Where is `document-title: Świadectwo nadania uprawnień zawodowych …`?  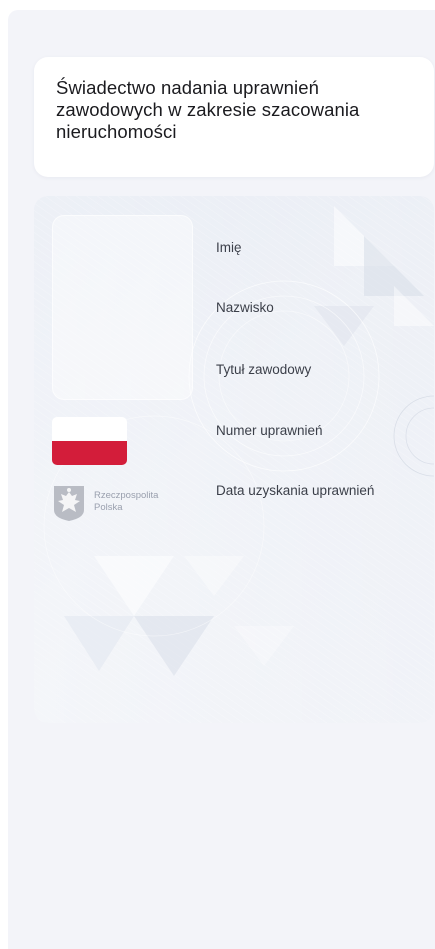
document-title: Świadectwo nadania uprawnień zawodowych … is located at coordinates (208, 109).